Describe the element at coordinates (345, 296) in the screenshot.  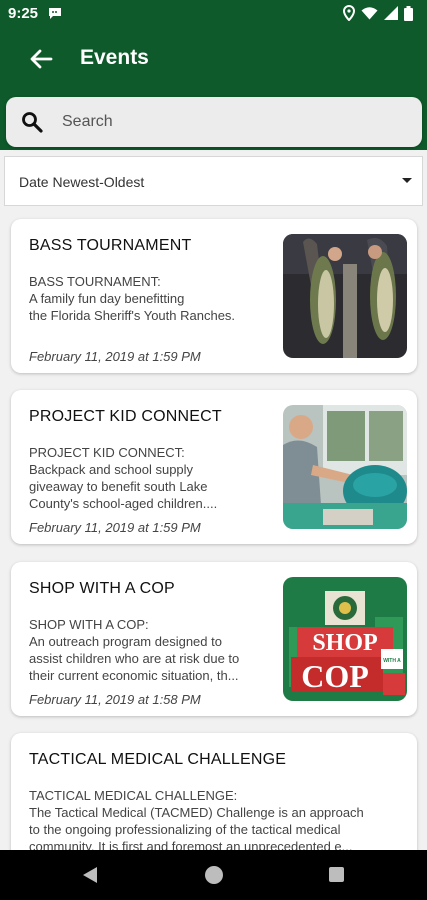
I see `event-thumbnail-bass-photo` at that location.